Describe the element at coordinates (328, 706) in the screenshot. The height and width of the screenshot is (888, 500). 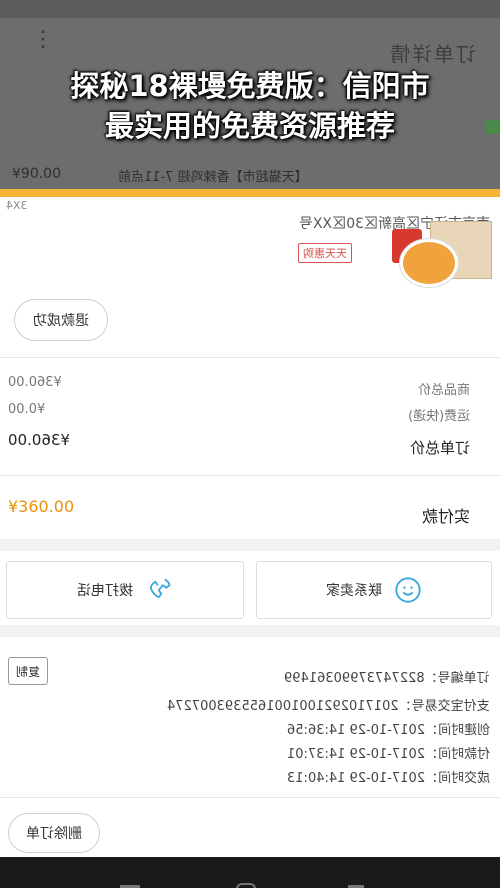
I see `alipay-transaction-number: 支付宝交易号：2017102921001001655393007274` at that location.